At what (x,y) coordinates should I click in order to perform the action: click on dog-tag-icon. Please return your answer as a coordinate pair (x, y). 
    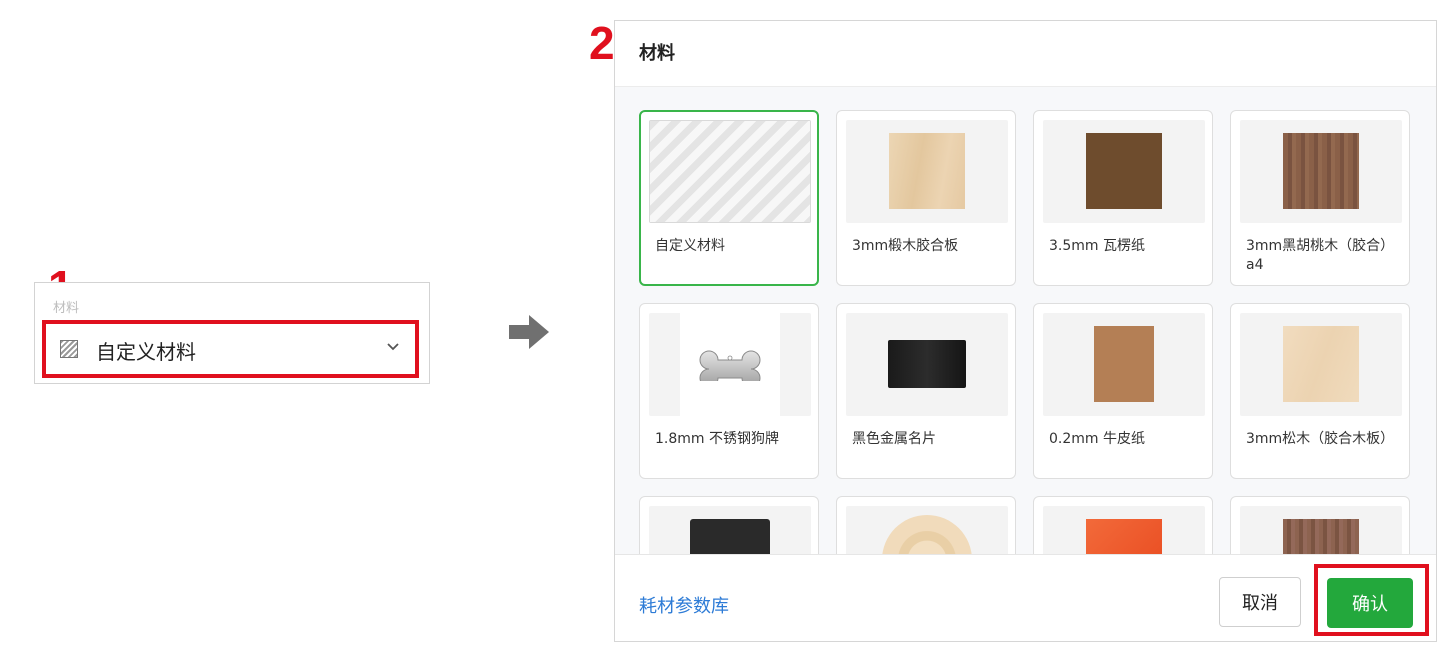
    Looking at the image, I should click on (730, 365).